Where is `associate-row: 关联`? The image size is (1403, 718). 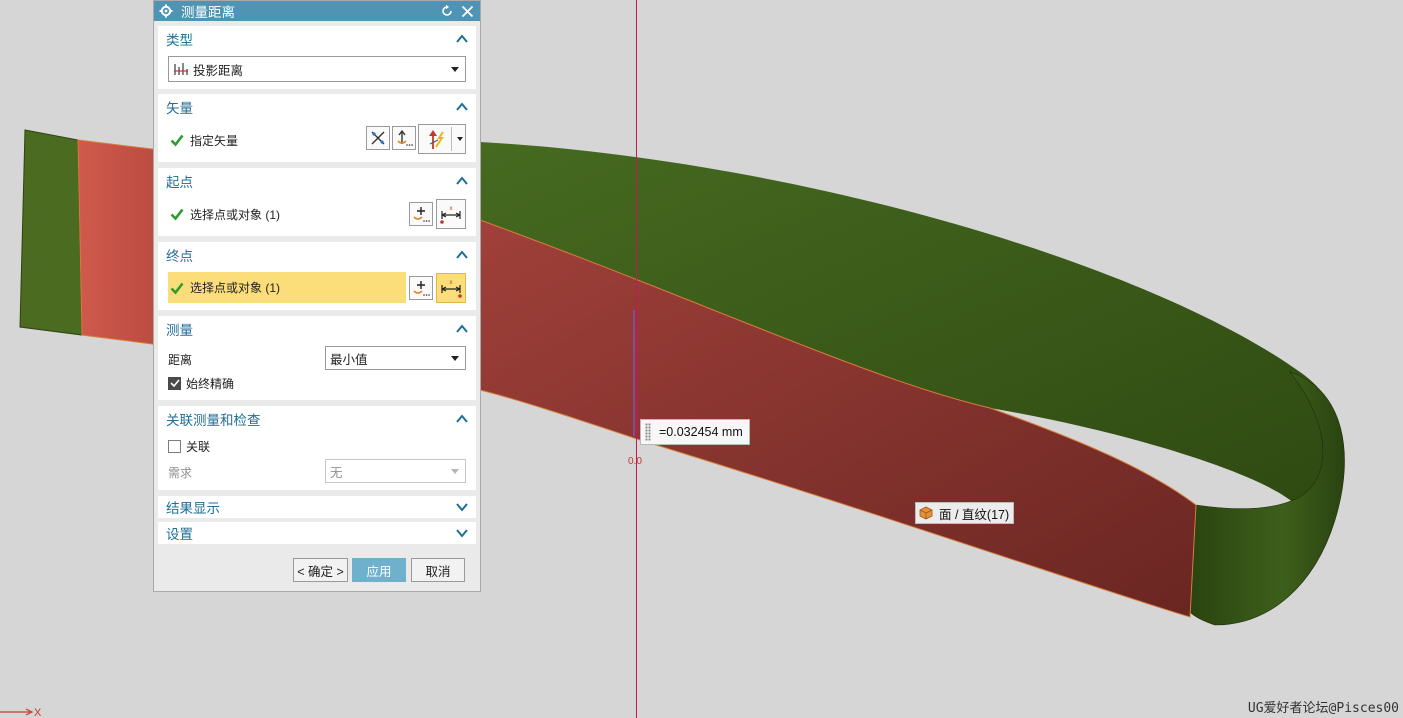
associate-row: 关联 is located at coordinates (317, 446).